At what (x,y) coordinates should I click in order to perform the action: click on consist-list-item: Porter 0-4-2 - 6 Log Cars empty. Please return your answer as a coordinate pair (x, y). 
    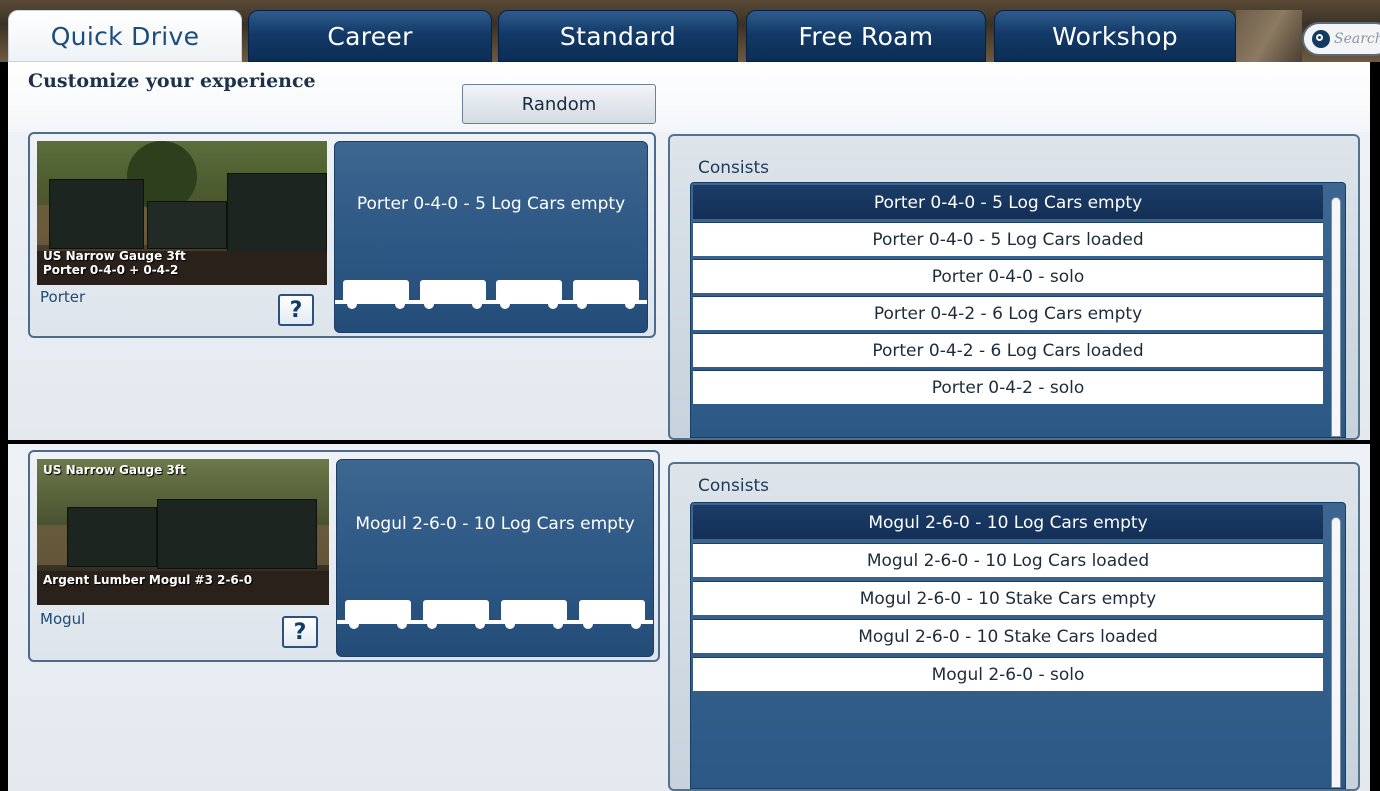
    Looking at the image, I should click on (1008, 313).